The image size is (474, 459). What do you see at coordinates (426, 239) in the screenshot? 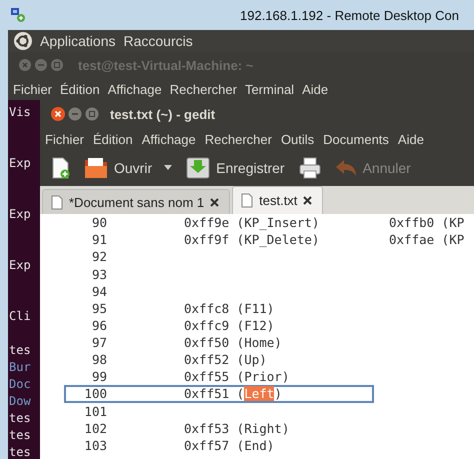
I see `code-text: 0xffae (KP` at bounding box center [426, 239].